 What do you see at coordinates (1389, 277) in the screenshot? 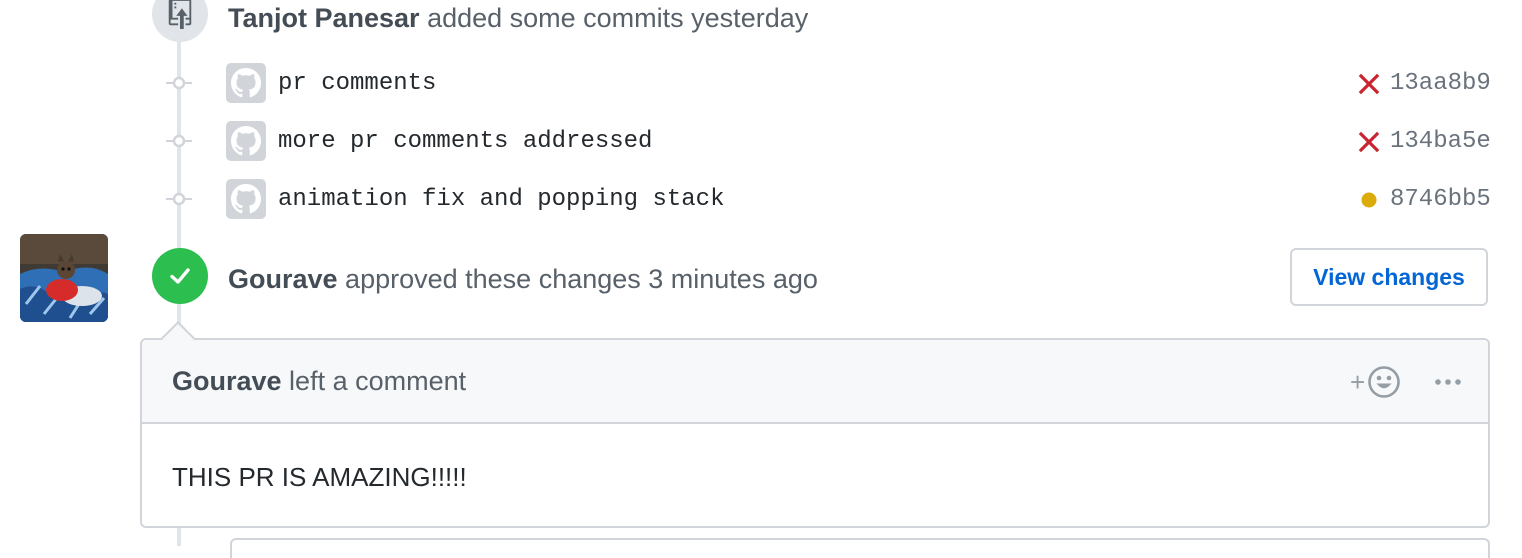
I see `view-changes-button: View changes` at bounding box center [1389, 277].